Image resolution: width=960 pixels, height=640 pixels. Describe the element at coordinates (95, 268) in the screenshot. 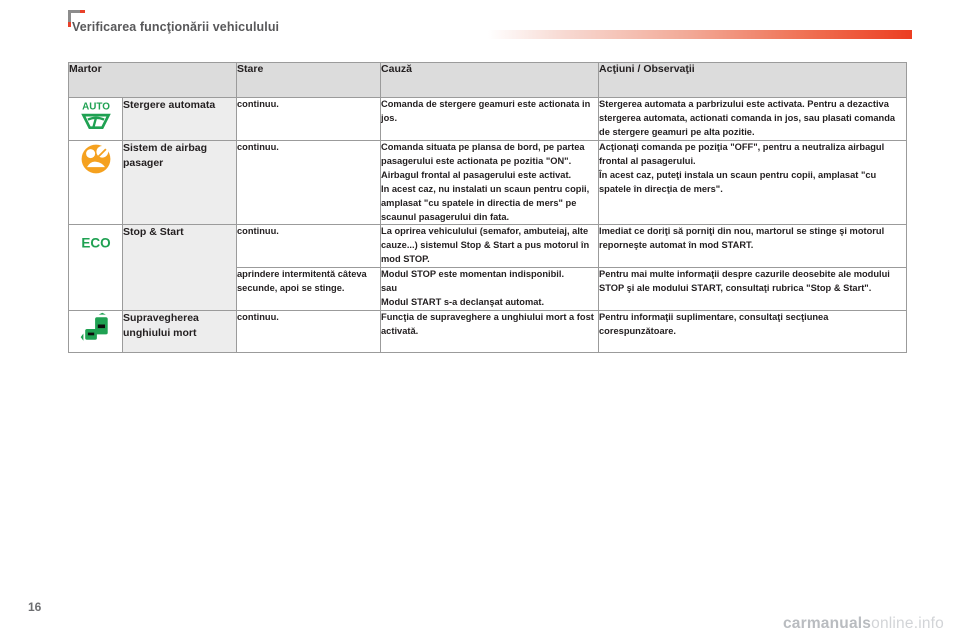

I see `icon-cell: ECO` at that location.